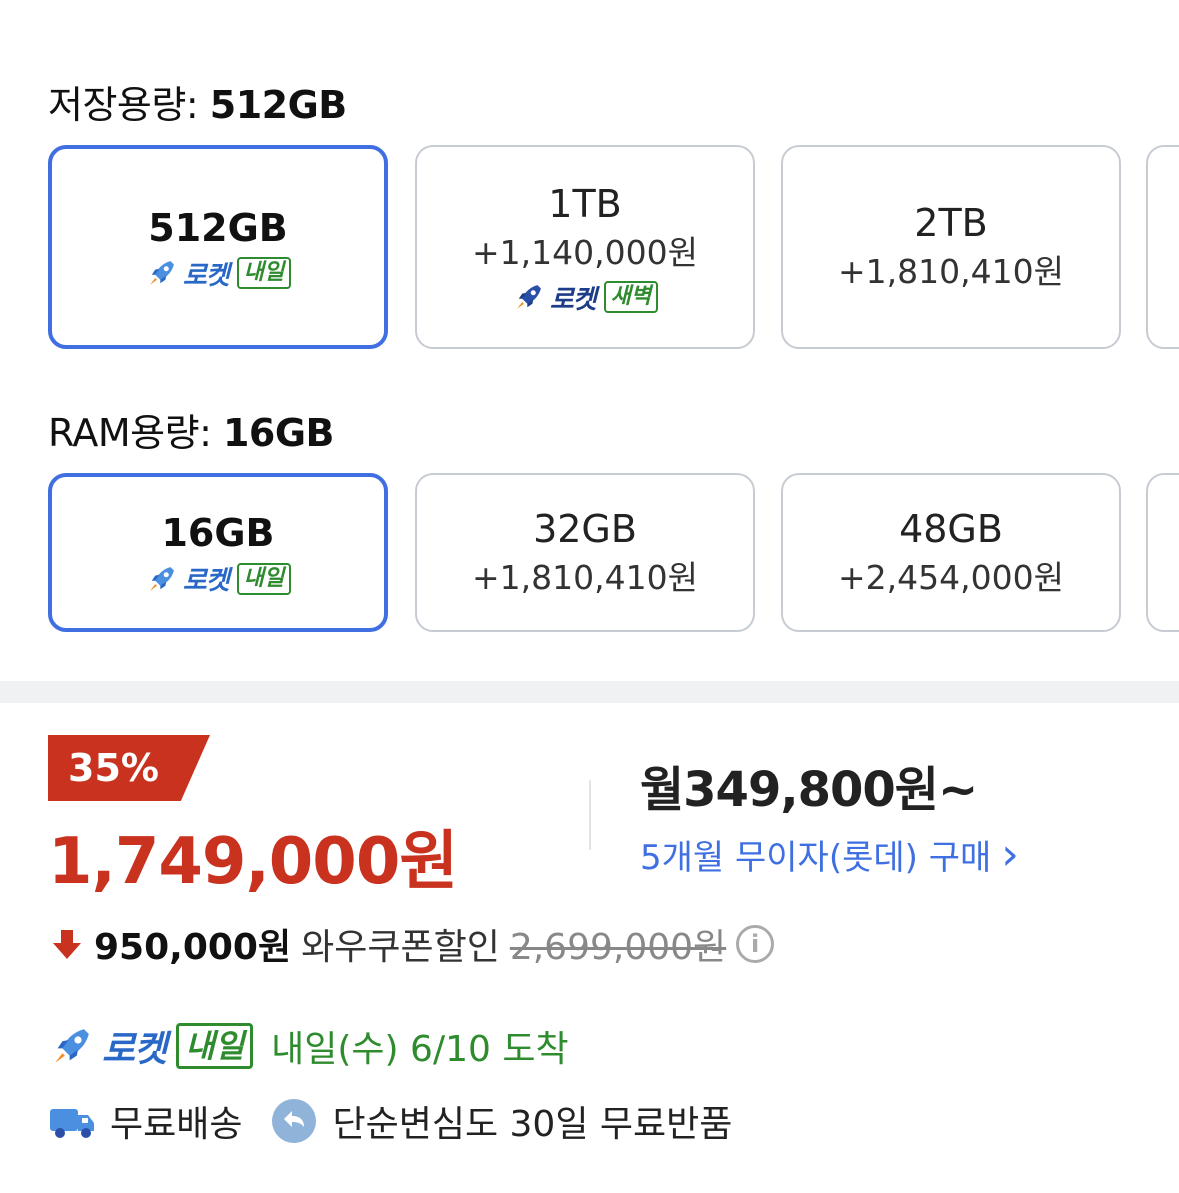  I want to click on option-name: 48GB, so click(951, 528).